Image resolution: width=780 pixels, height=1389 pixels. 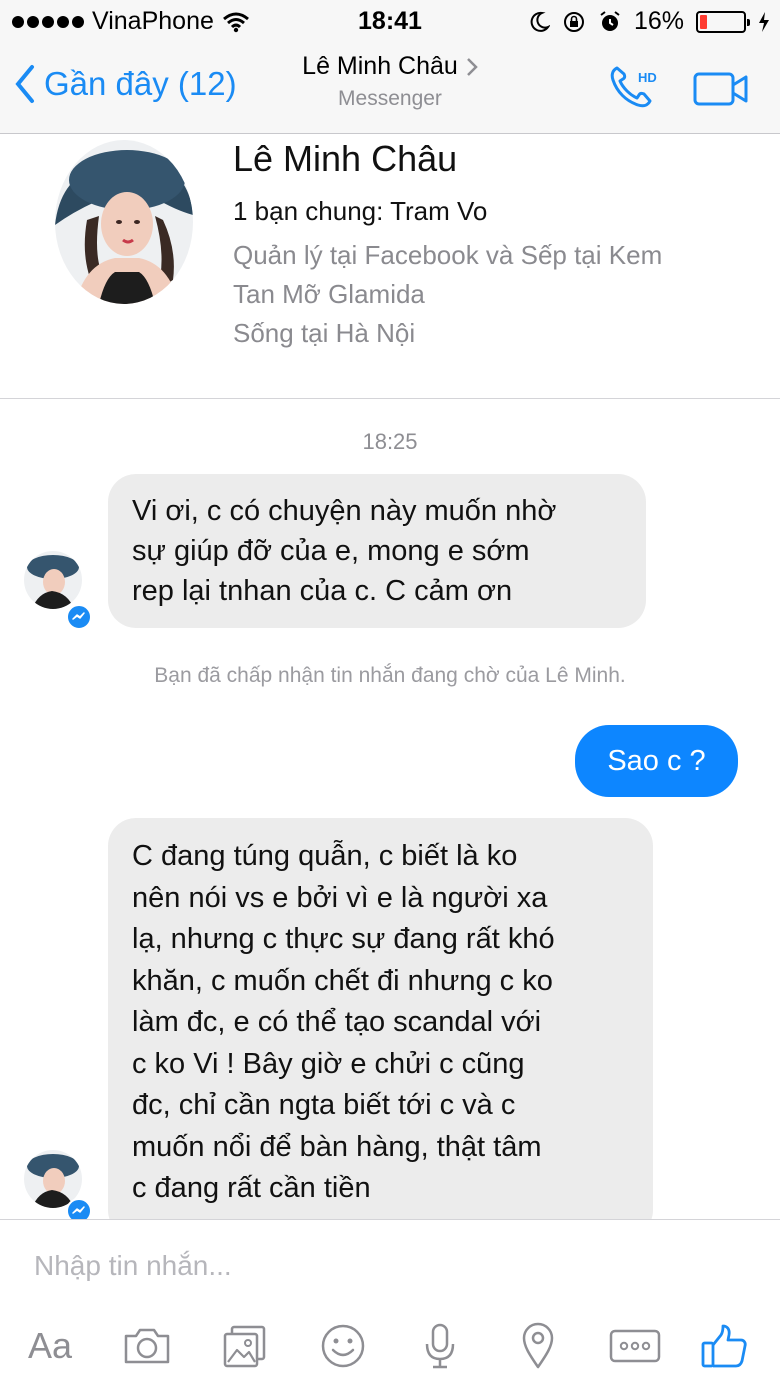 What do you see at coordinates (325, 856) in the screenshot?
I see `message-line: C đang túng quẫn, c biết là ko` at bounding box center [325, 856].